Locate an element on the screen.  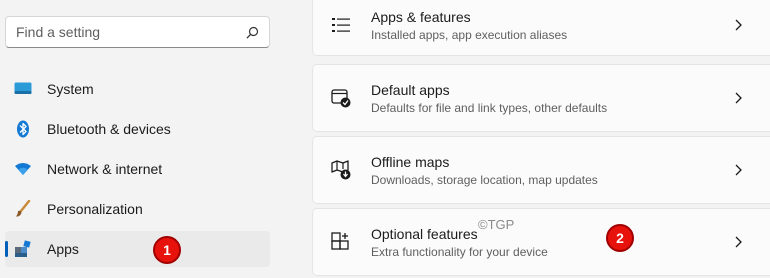
annotation-badge-2: 2 is located at coordinates (620, 238).